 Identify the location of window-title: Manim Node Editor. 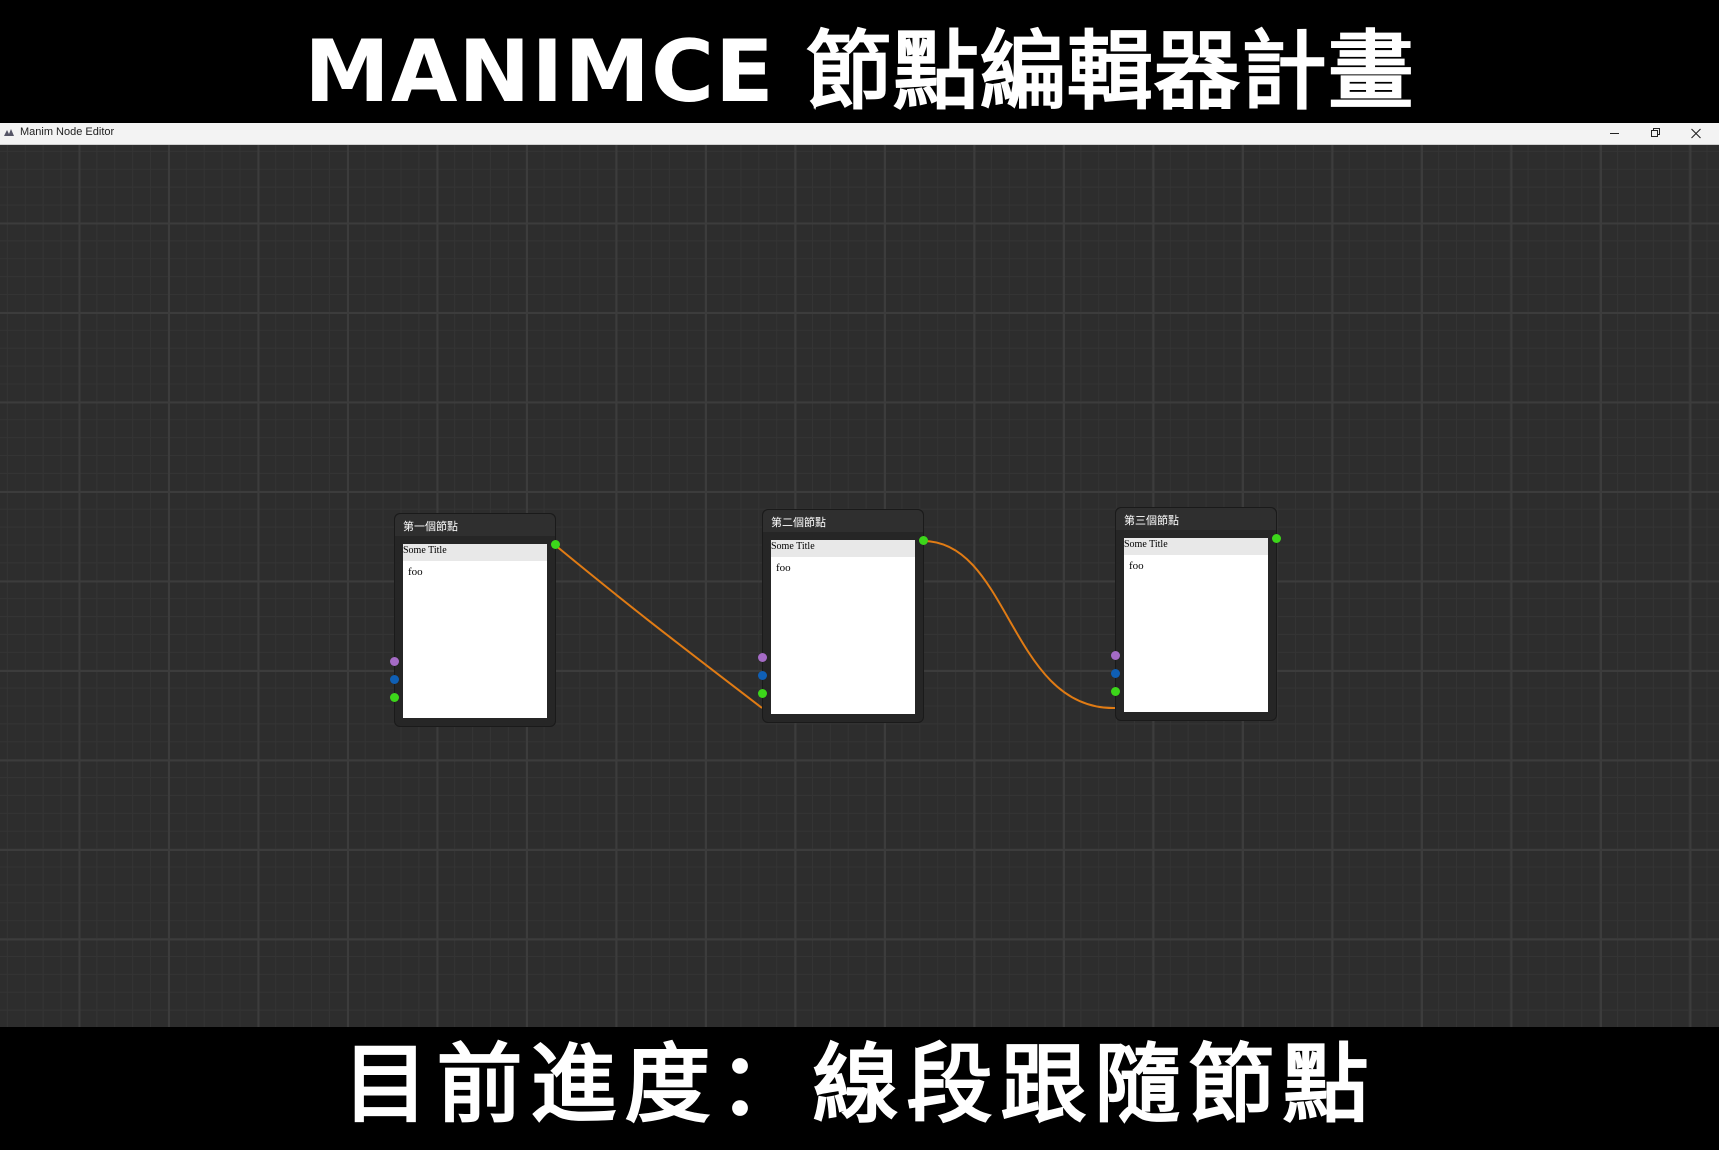
(67, 132).